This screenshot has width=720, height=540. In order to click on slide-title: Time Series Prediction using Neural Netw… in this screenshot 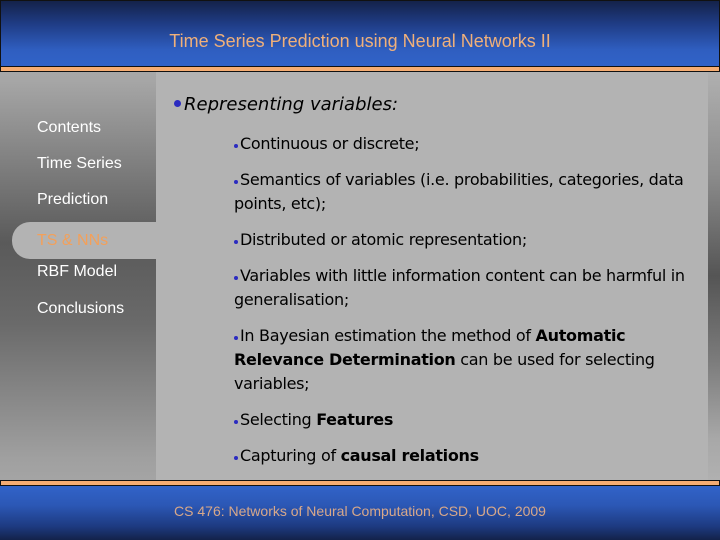, I will do `click(360, 41)`.